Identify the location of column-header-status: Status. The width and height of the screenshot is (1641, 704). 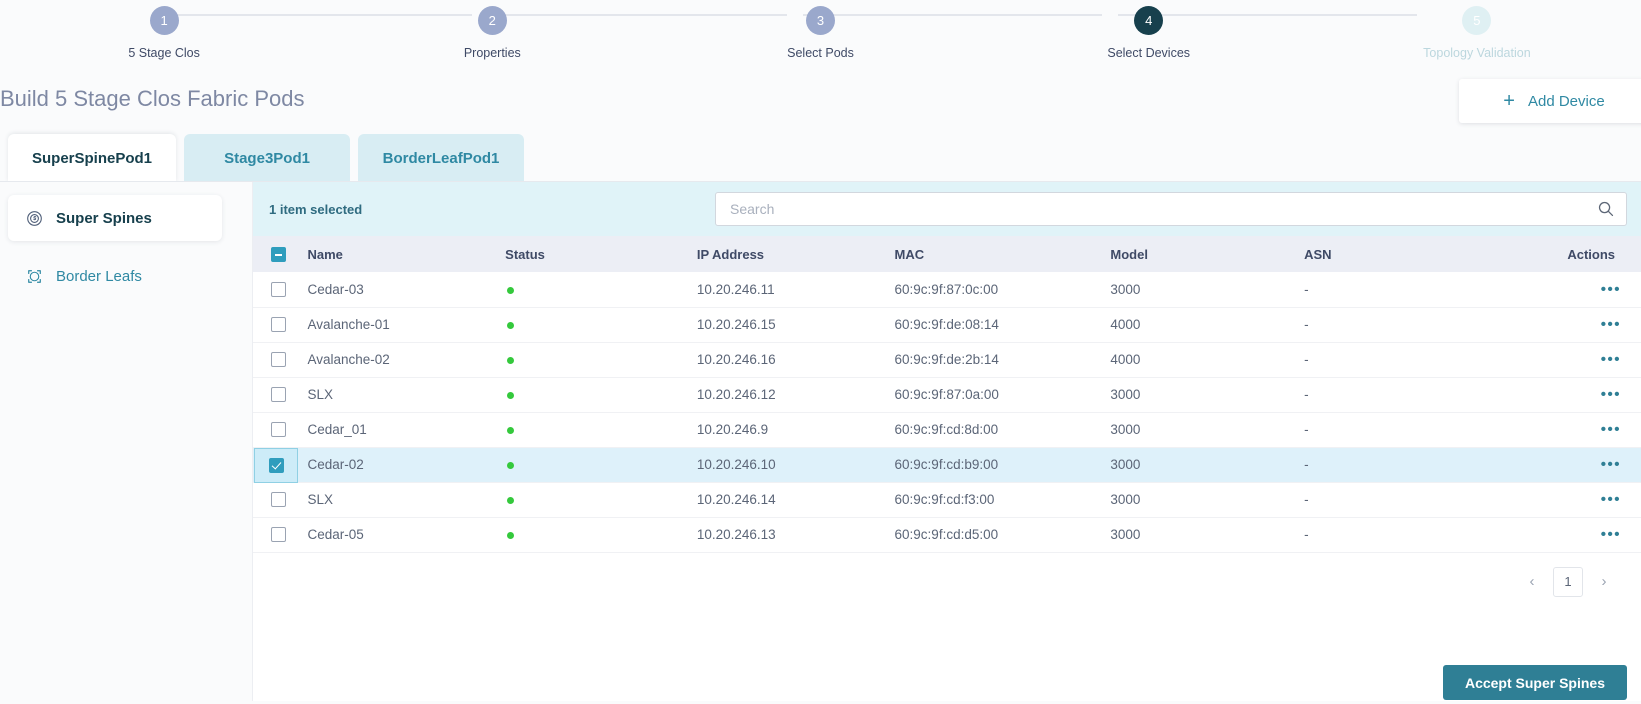
(601, 254).